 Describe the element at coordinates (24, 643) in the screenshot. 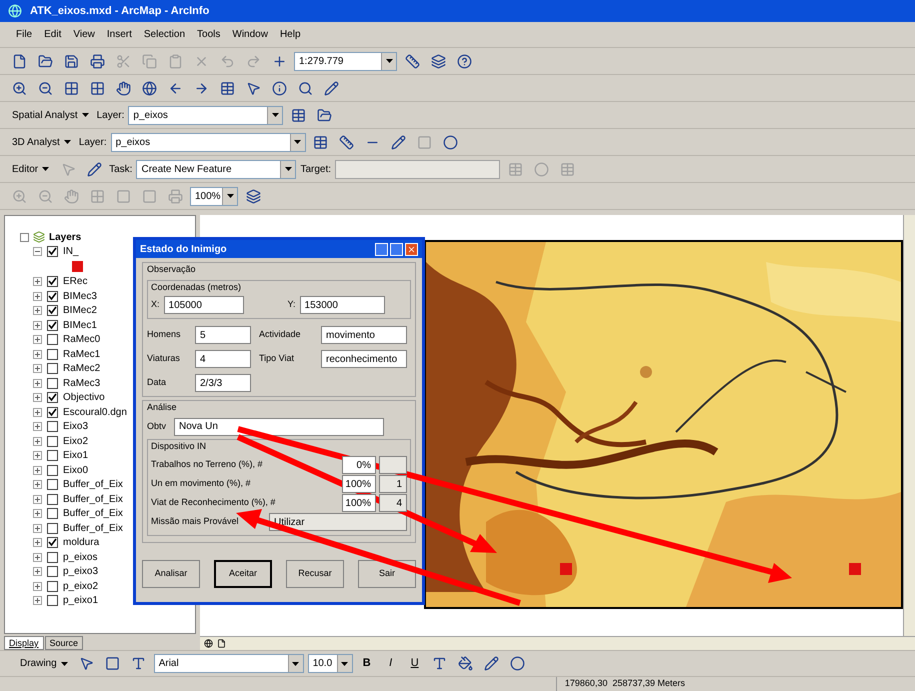

I see `panel-tab: Display` at that location.